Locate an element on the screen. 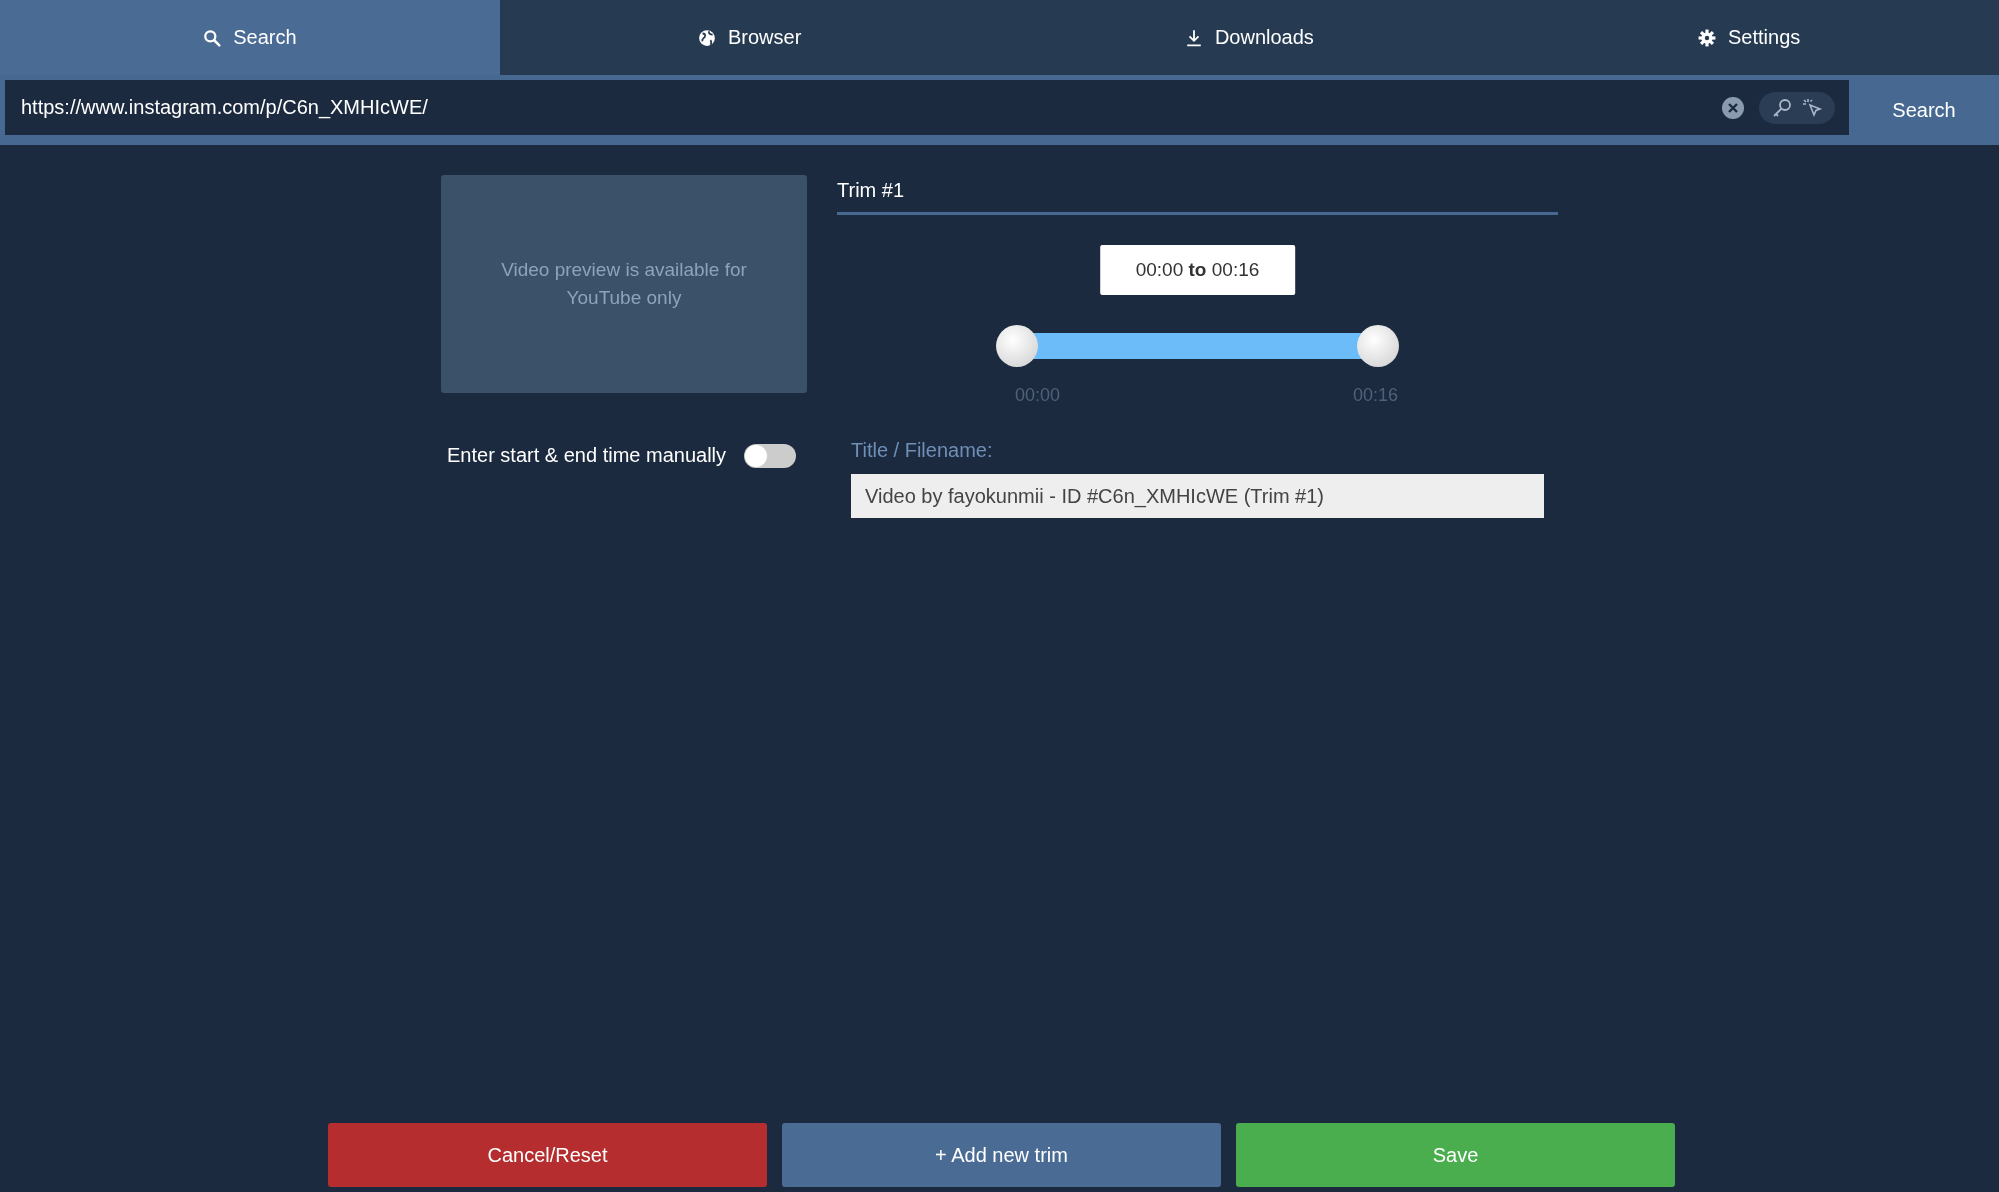 The width and height of the screenshot is (1999, 1192). url-field: https://www.instagram.com/p/C6n_XMHIcWE/ is located at coordinates (863, 107).